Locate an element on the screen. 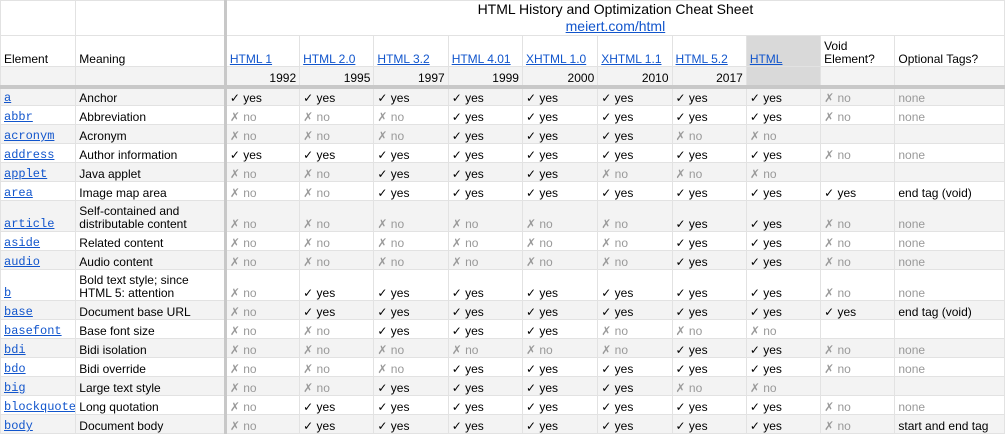 Image resolution: width=1005 pixels, height=437 pixels. element-link: audio is located at coordinates (22, 262).